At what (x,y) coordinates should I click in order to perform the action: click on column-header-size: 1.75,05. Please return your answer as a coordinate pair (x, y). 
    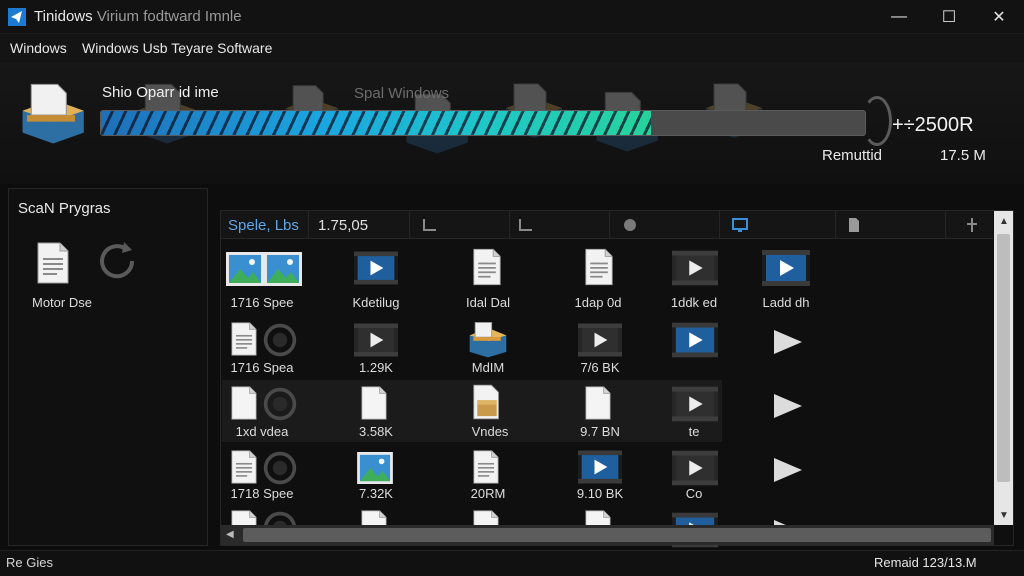
    Looking at the image, I should click on (343, 225).